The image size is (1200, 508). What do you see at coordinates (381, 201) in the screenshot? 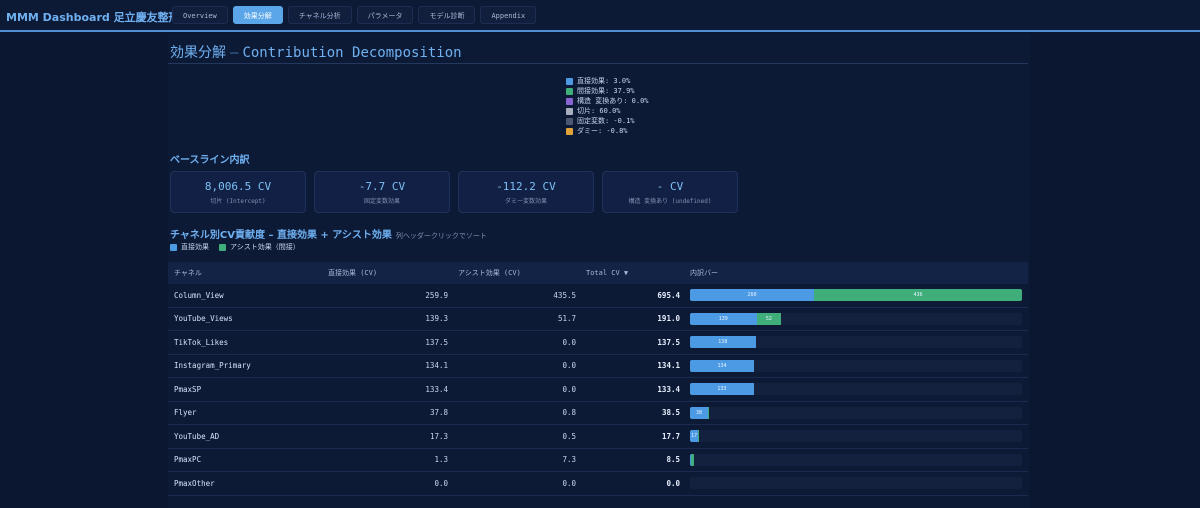
I see `card-label: 固定変数効果` at bounding box center [381, 201].